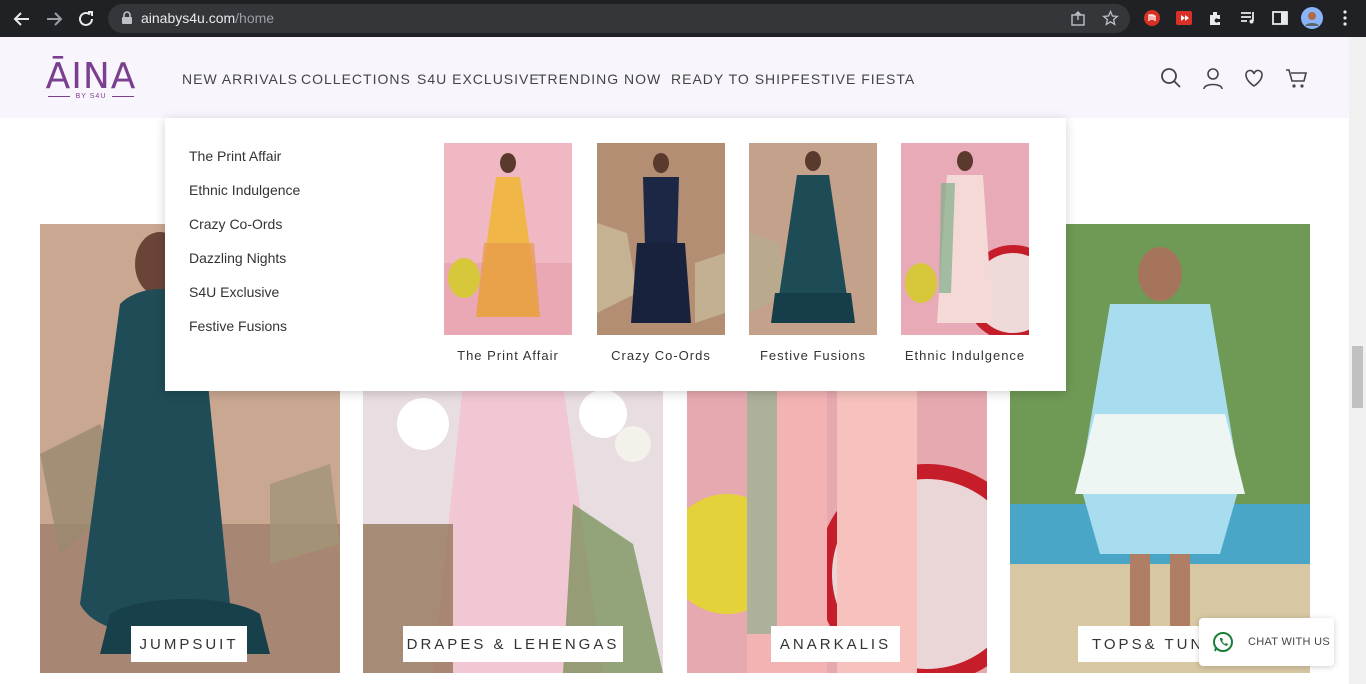 This screenshot has width=1366, height=684. Describe the element at coordinates (813, 355) in the screenshot. I see `dropdown-caption-festive-fusions: Festive Fusions` at that location.